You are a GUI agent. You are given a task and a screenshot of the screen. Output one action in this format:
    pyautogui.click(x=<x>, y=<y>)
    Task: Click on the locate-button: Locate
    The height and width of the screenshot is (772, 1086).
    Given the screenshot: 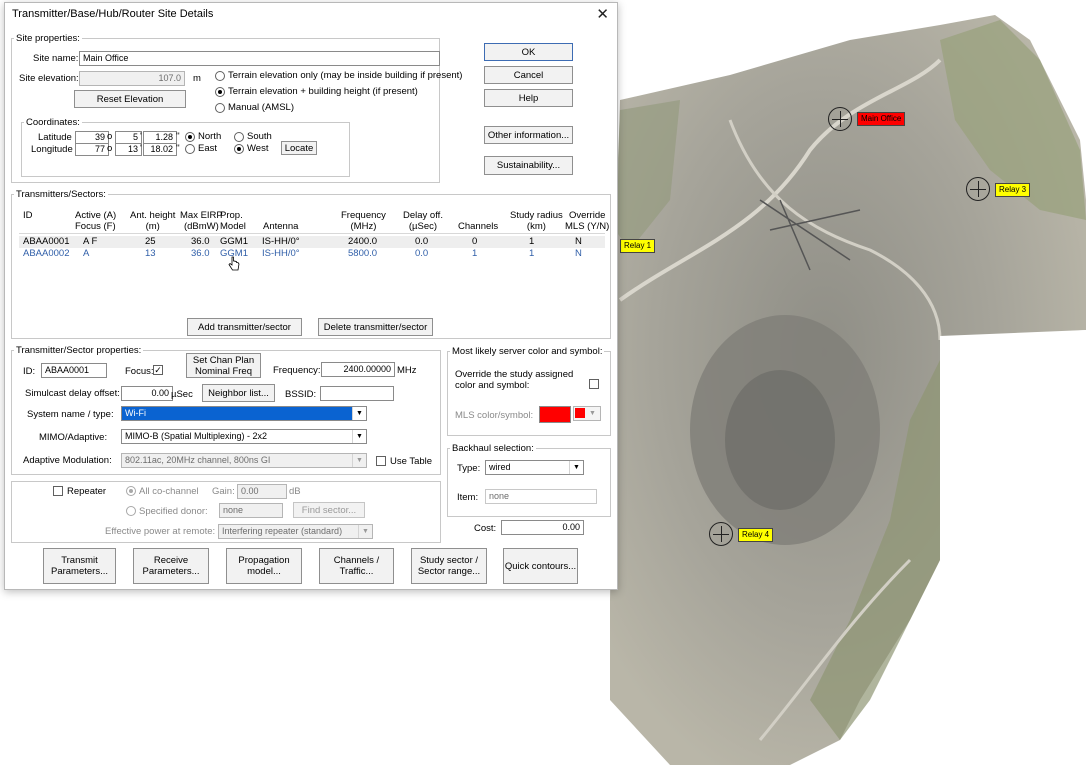 What is the action you would take?
    pyautogui.click(x=299, y=148)
    